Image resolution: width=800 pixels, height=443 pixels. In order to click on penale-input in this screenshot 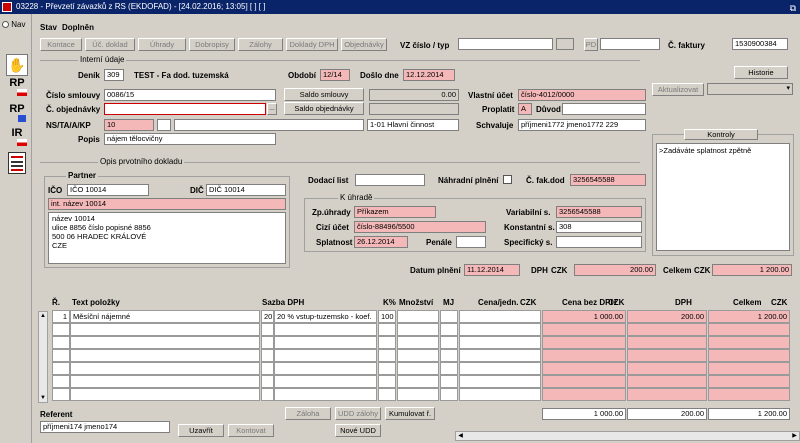, I will do `click(471, 242)`.